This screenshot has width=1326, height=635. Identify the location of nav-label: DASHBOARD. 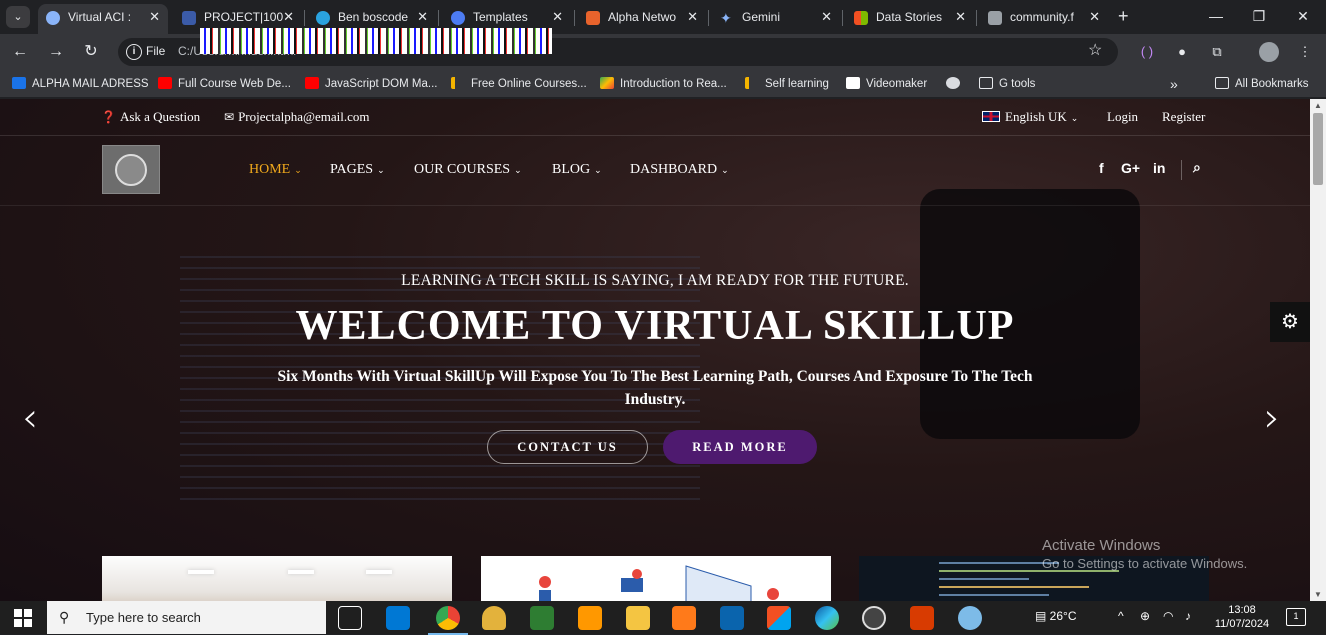
(674, 169).